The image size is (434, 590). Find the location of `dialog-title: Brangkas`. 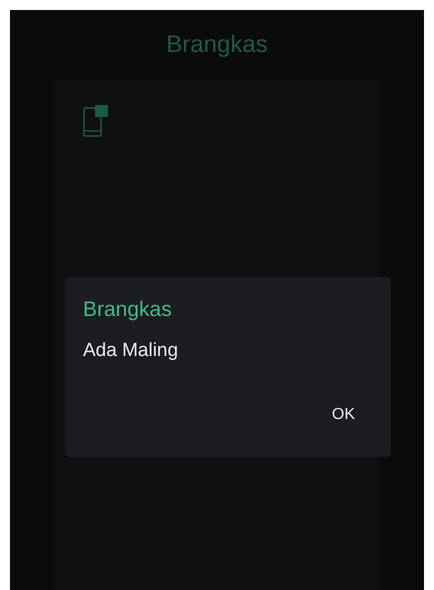

dialog-title: Brangkas is located at coordinates (128, 310).